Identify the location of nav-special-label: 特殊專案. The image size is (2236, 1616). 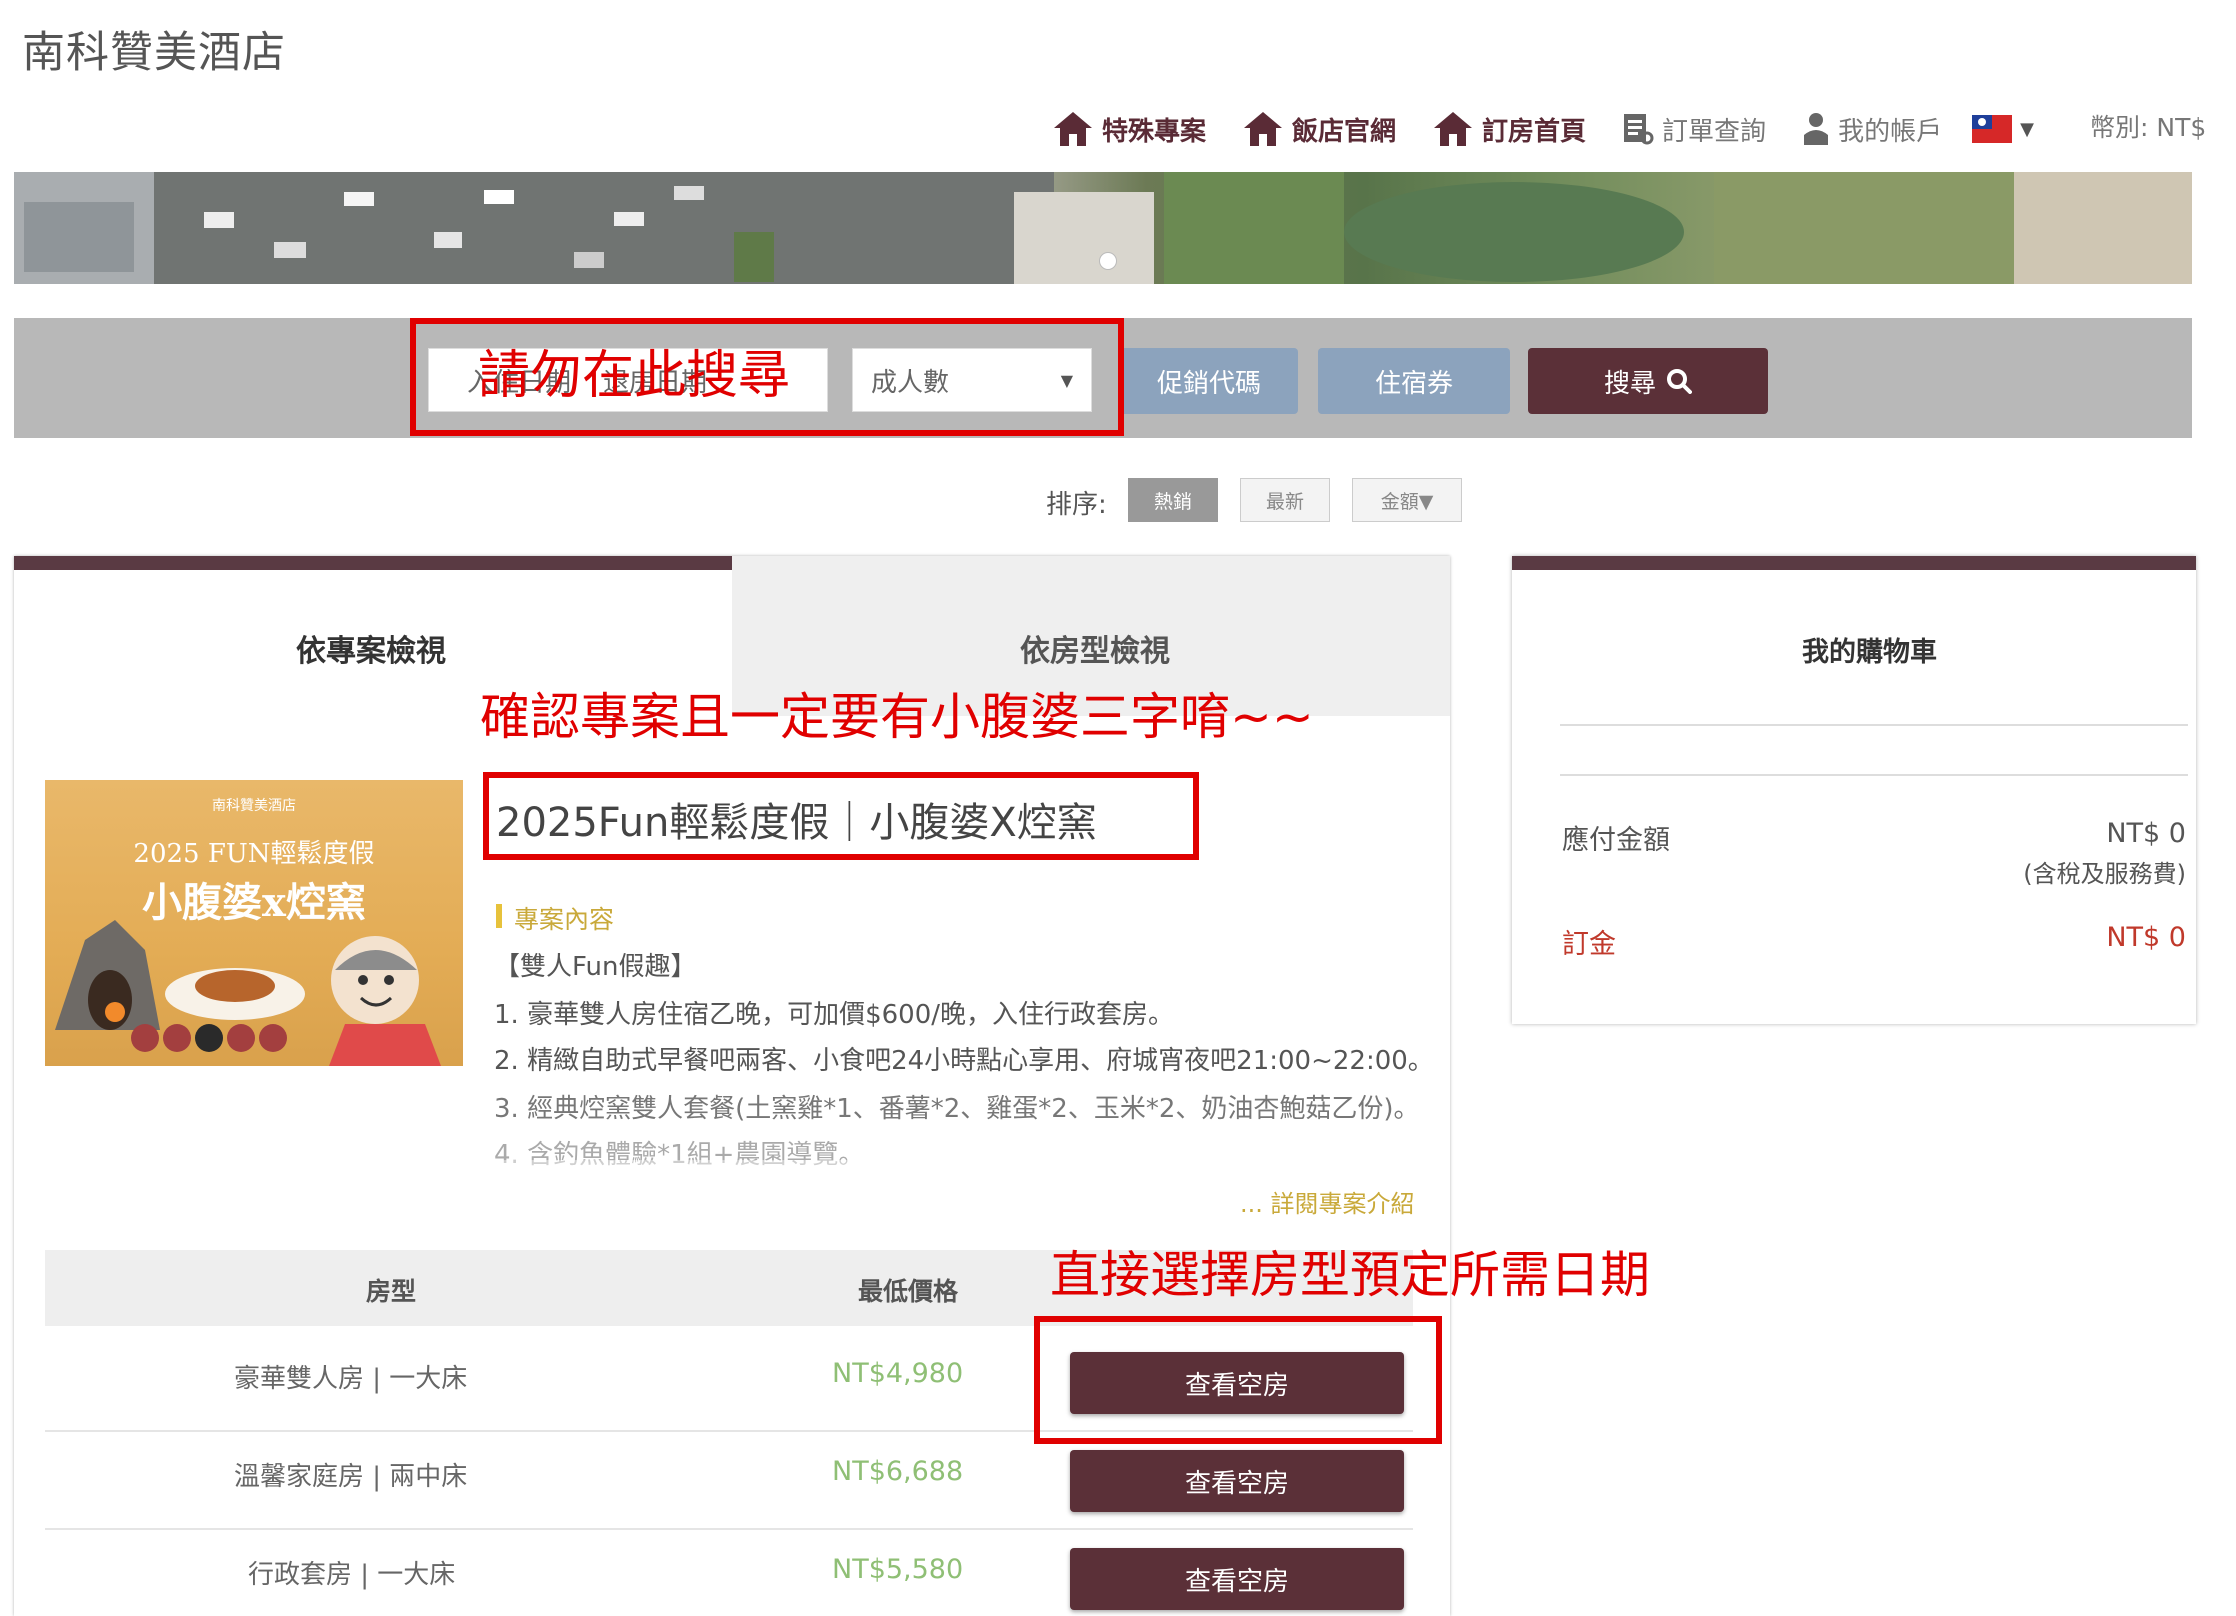
(1154, 131).